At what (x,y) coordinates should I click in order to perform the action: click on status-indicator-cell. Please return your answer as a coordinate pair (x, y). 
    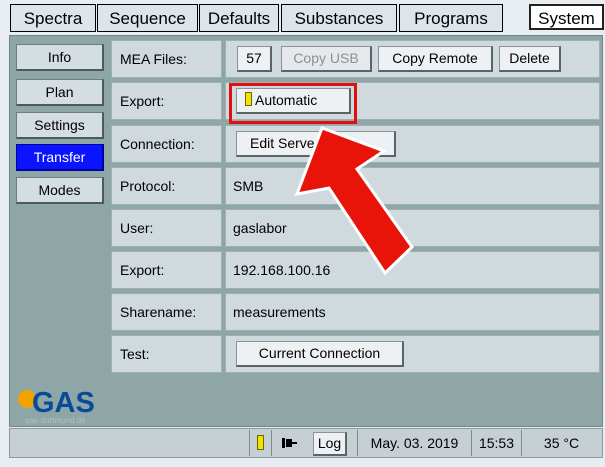
    Looking at the image, I should click on (260, 443).